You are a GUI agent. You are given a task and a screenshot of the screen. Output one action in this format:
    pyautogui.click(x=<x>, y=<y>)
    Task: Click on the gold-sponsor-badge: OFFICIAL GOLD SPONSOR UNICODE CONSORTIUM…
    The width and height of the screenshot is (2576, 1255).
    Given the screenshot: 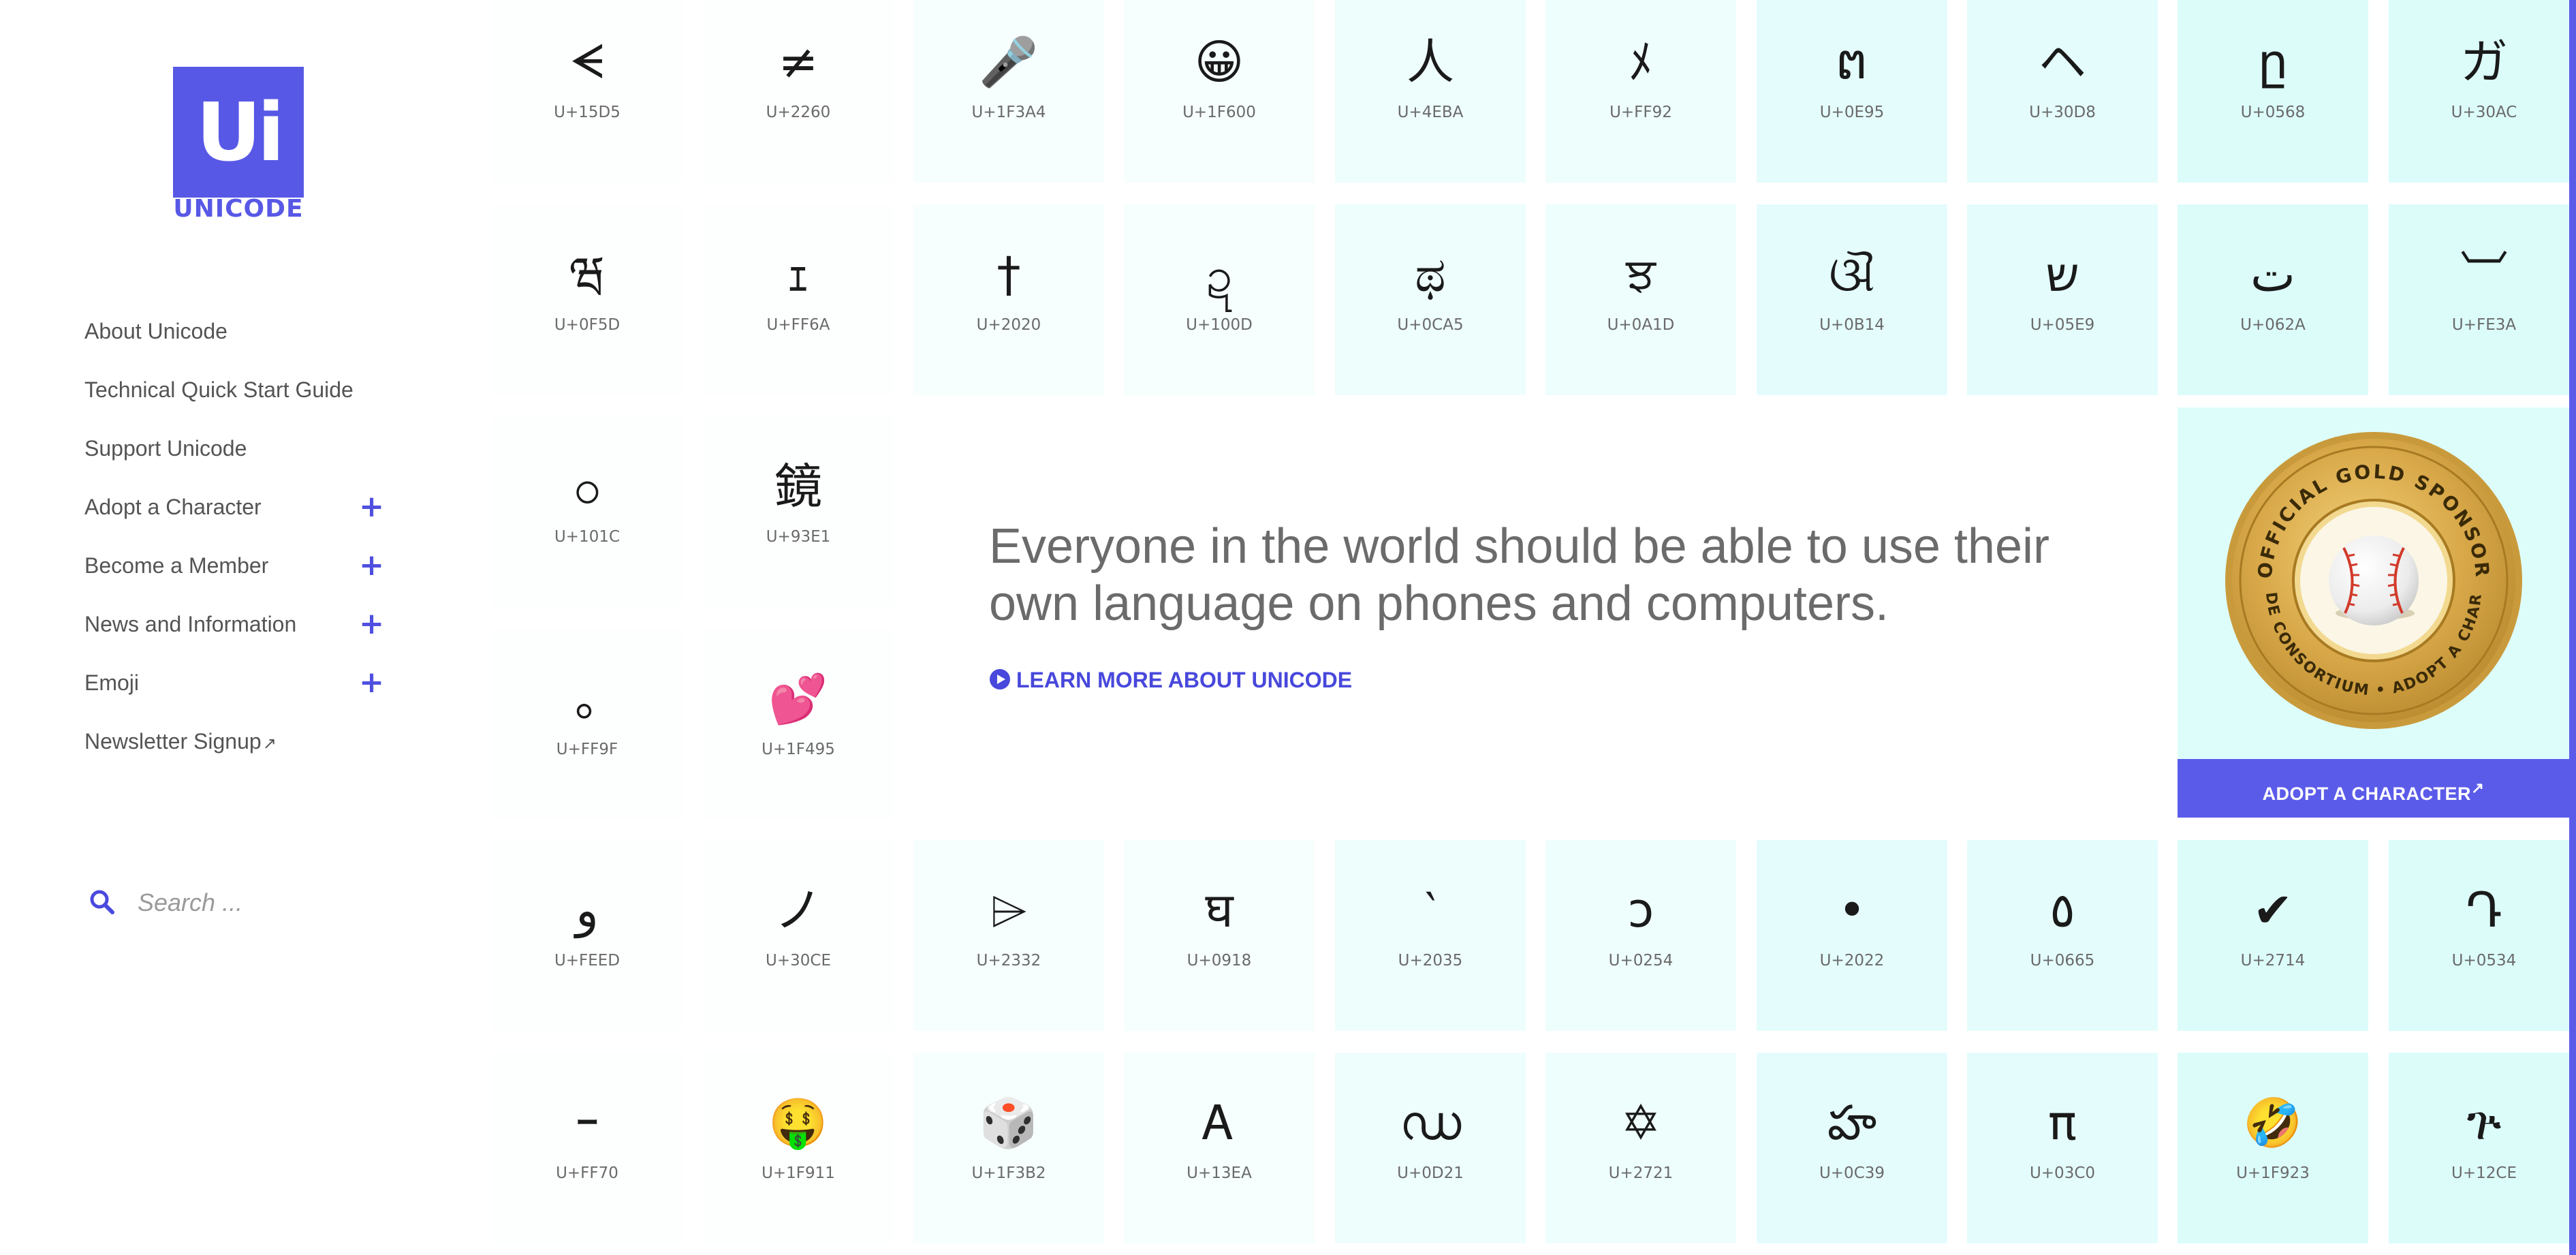 What is the action you would take?
    pyautogui.click(x=2374, y=580)
    